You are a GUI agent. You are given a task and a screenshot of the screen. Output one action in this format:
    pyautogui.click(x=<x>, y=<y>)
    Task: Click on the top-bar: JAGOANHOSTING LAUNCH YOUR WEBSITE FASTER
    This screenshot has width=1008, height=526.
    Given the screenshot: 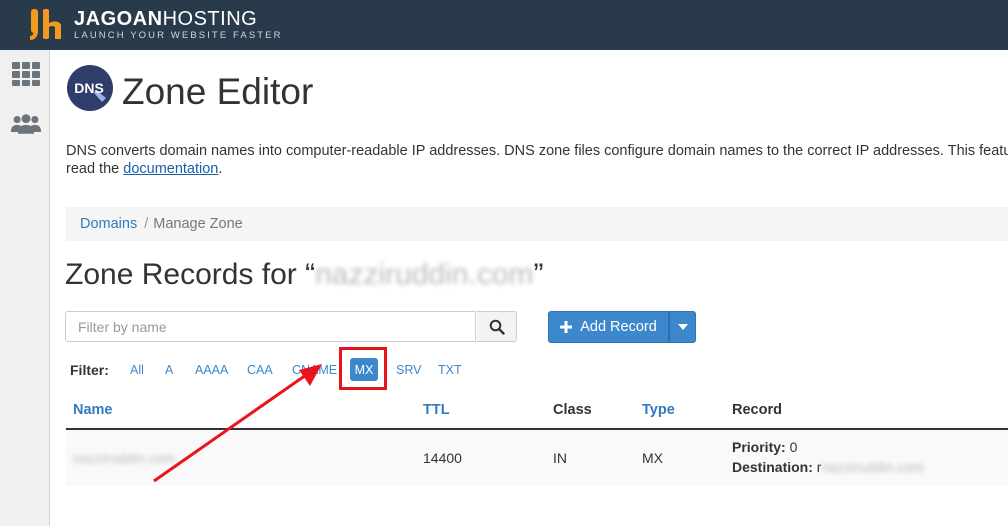 What is the action you would take?
    pyautogui.click(x=504, y=25)
    